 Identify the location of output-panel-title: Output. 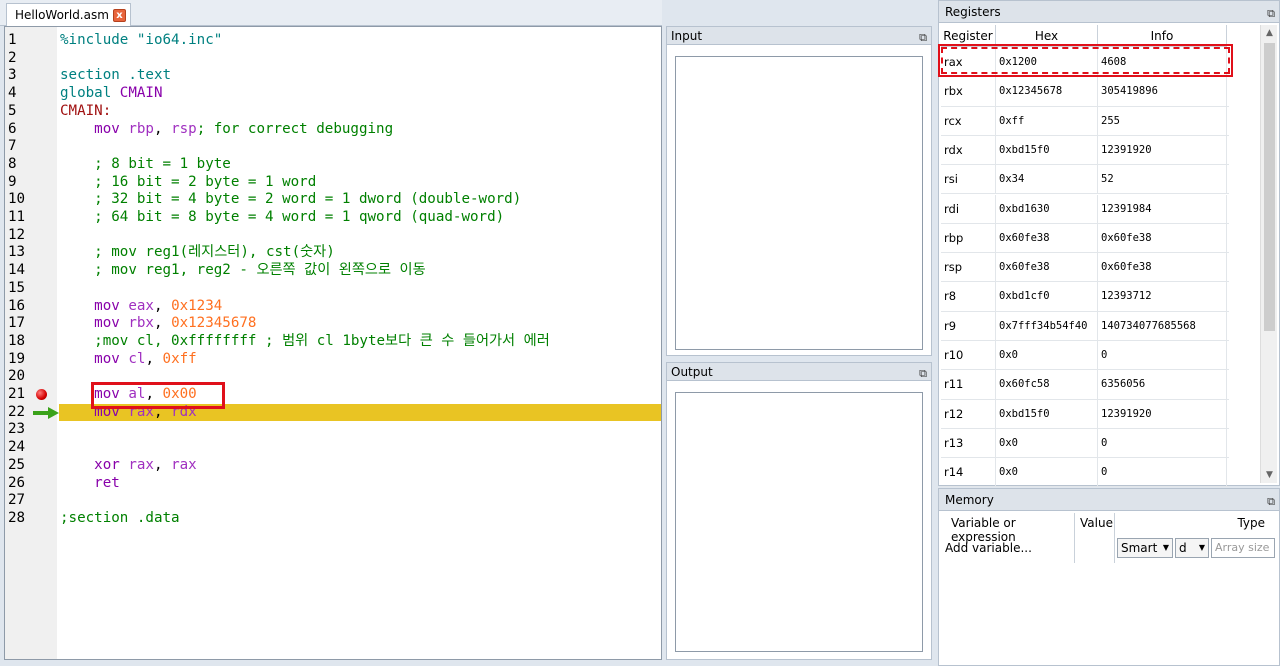
(692, 372).